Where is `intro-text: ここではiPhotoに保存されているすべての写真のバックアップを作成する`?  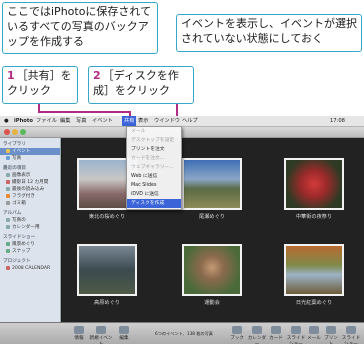 intro-text: ここではiPhotoに保存されているすべての写真のバックアップを作成する is located at coordinates (79, 26).